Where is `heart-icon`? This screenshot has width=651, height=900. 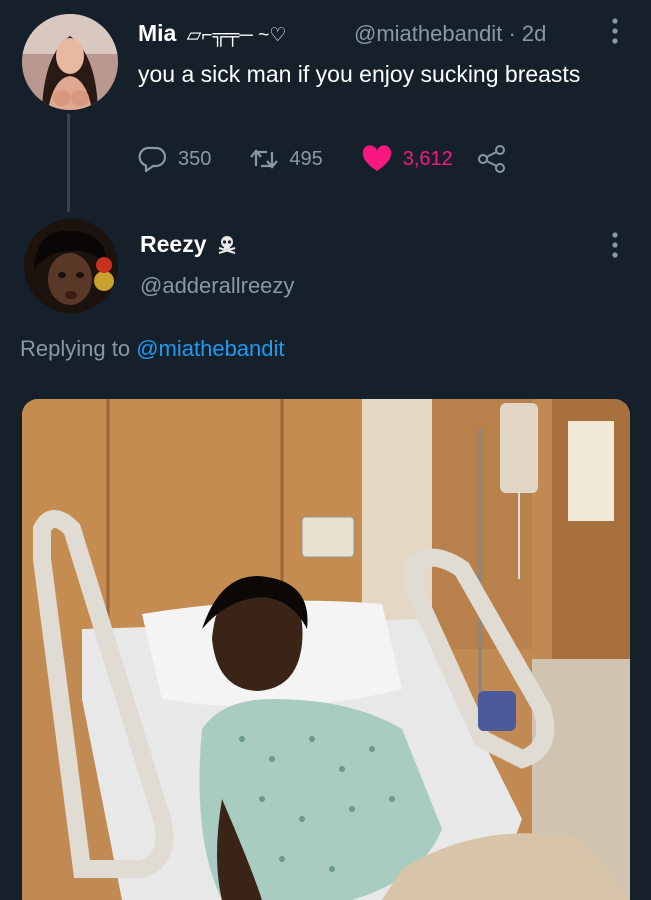 heart-icon is located at coordinates (376, 158).